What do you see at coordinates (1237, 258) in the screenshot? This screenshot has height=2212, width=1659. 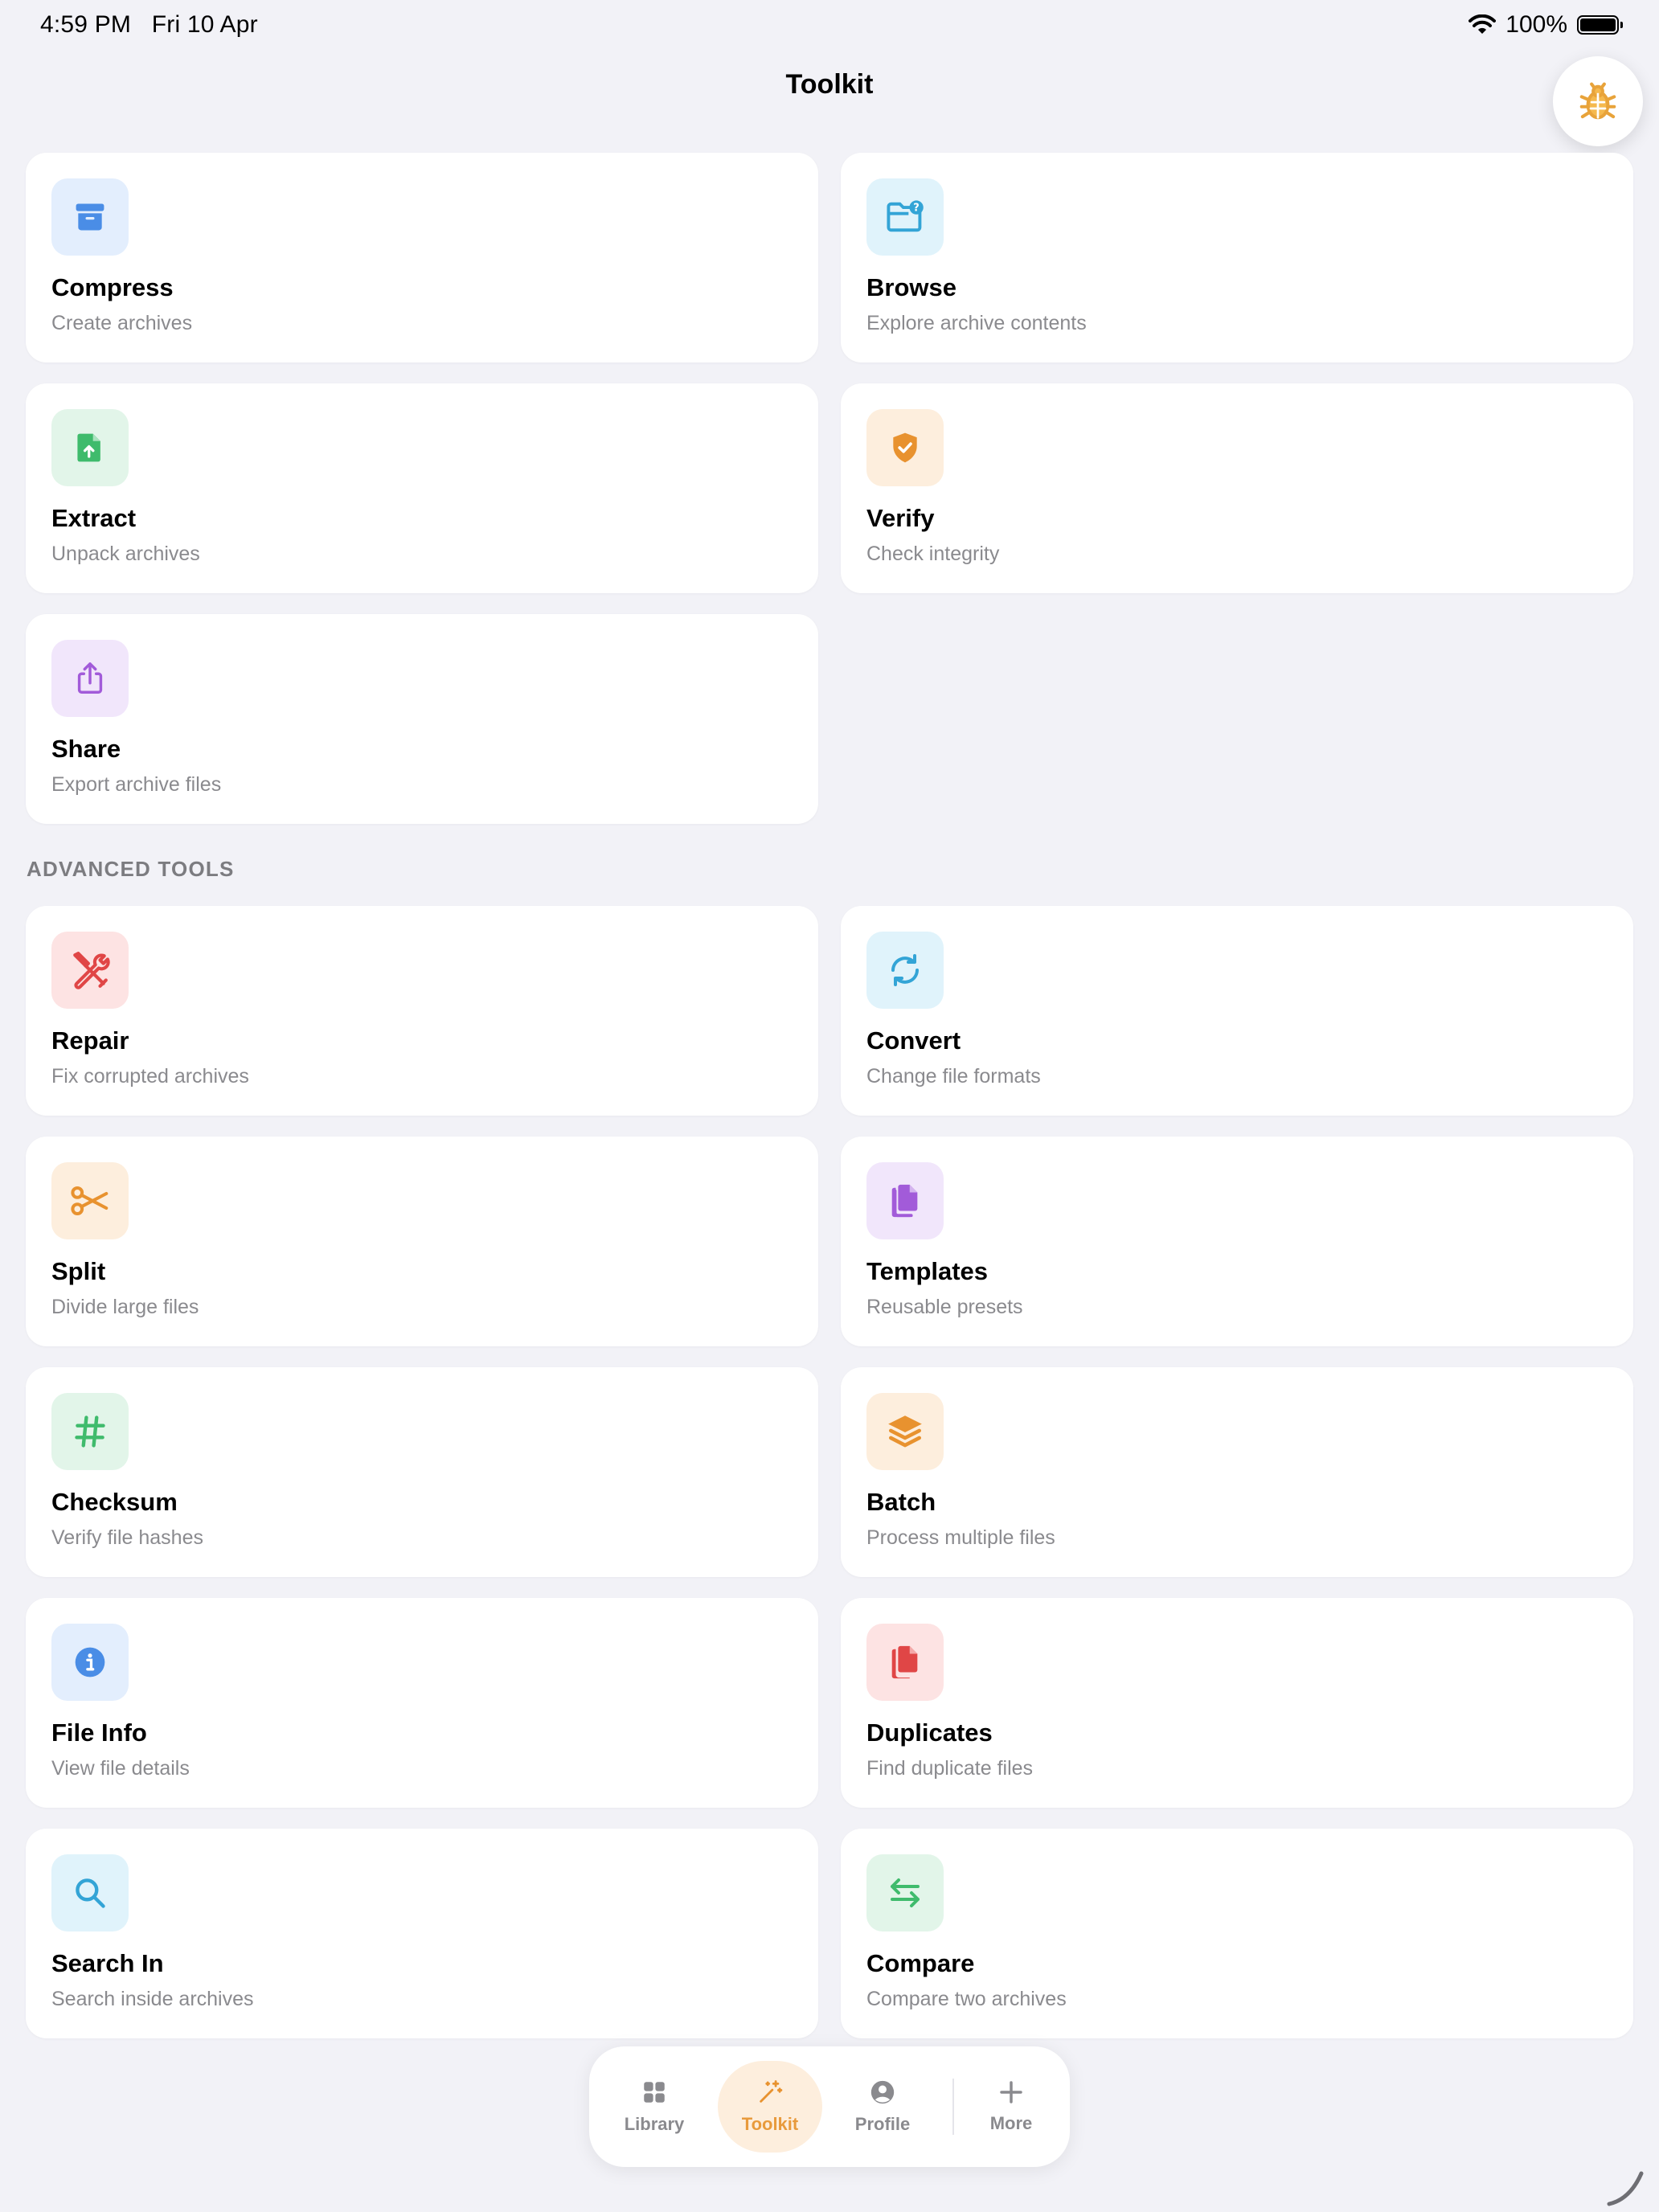 I see `tool-card-browse: ? Browse Explore archive contents` at bounding box center [1237, 258].